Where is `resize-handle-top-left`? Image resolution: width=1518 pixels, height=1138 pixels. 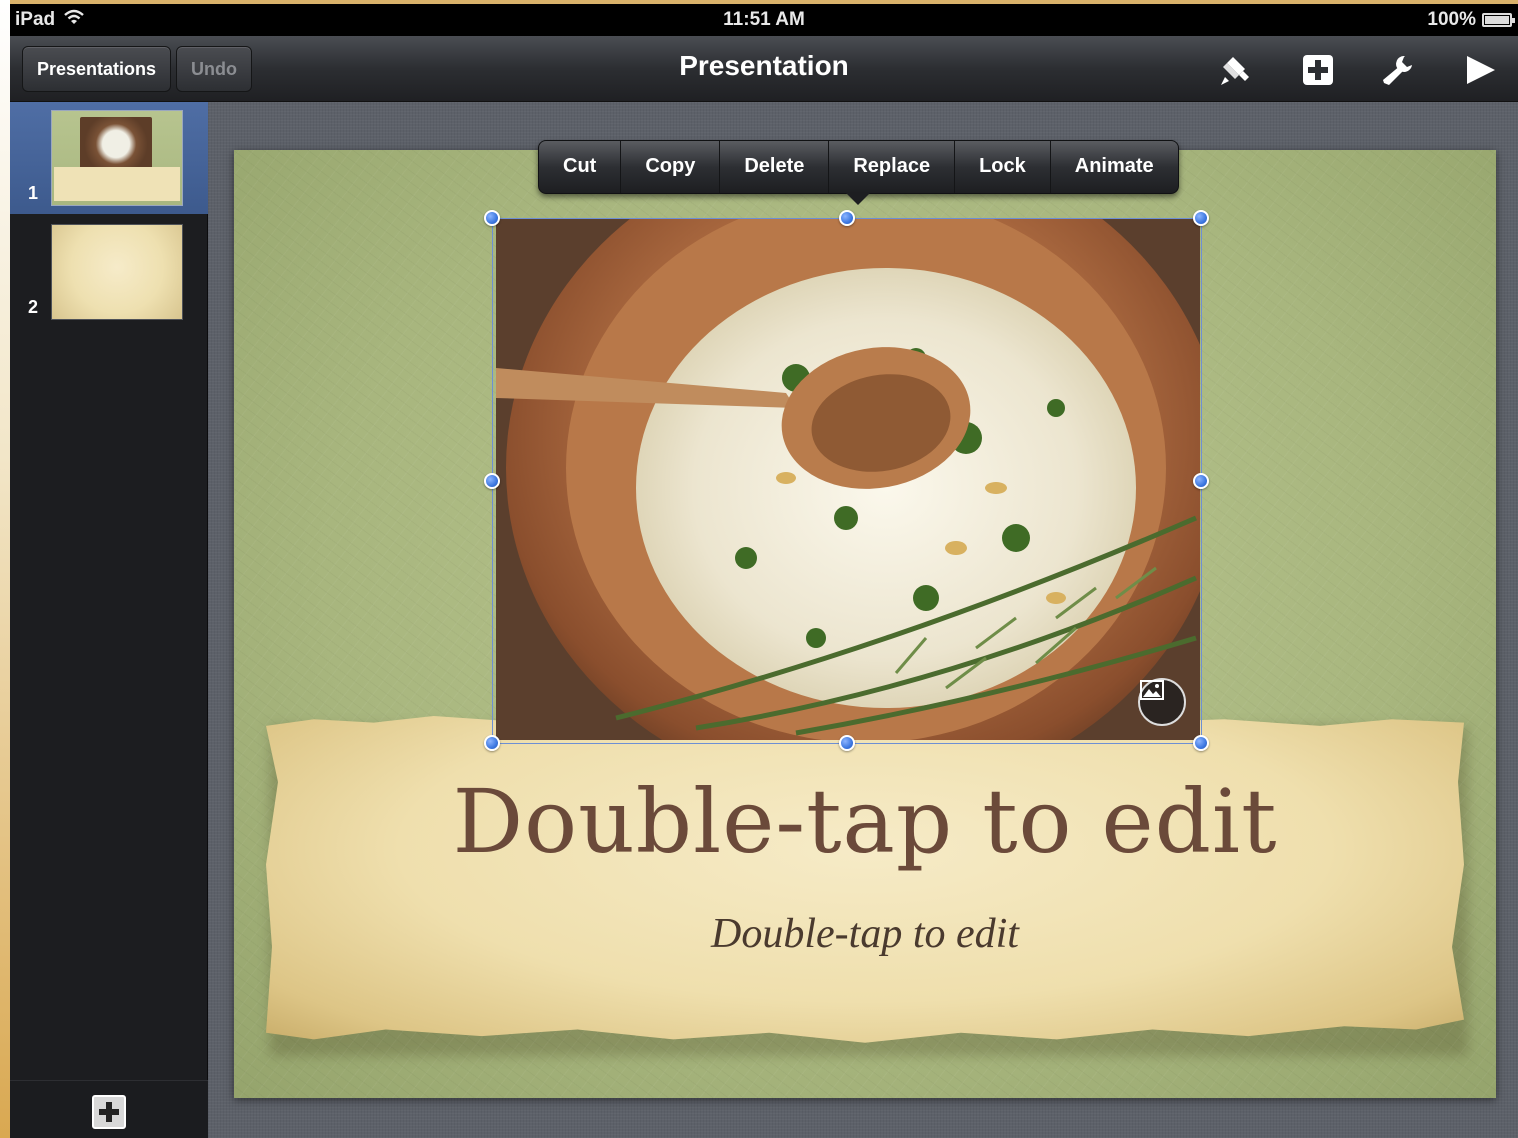 resize-handle-top-left is located at coordinates (492, 218).